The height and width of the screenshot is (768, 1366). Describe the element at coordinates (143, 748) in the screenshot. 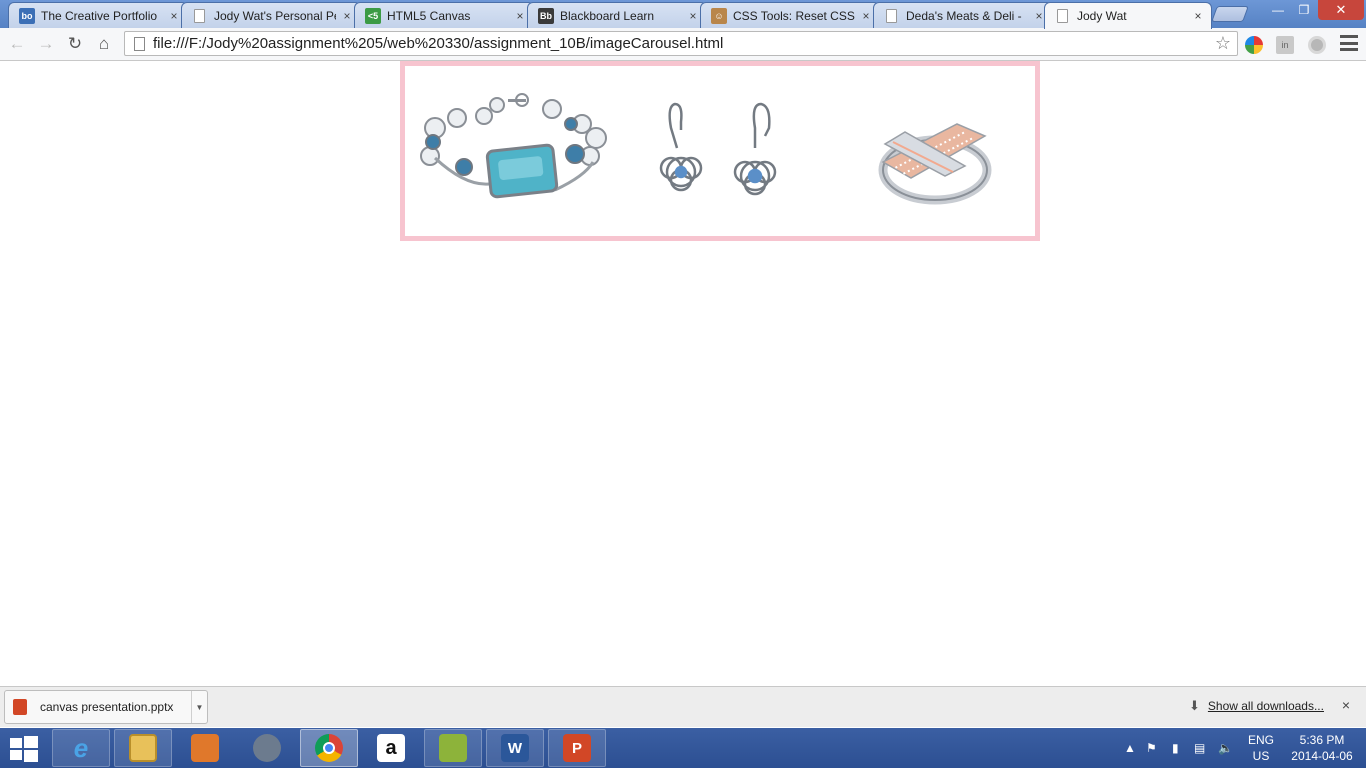

I see `file-explorer-icon` at that location.